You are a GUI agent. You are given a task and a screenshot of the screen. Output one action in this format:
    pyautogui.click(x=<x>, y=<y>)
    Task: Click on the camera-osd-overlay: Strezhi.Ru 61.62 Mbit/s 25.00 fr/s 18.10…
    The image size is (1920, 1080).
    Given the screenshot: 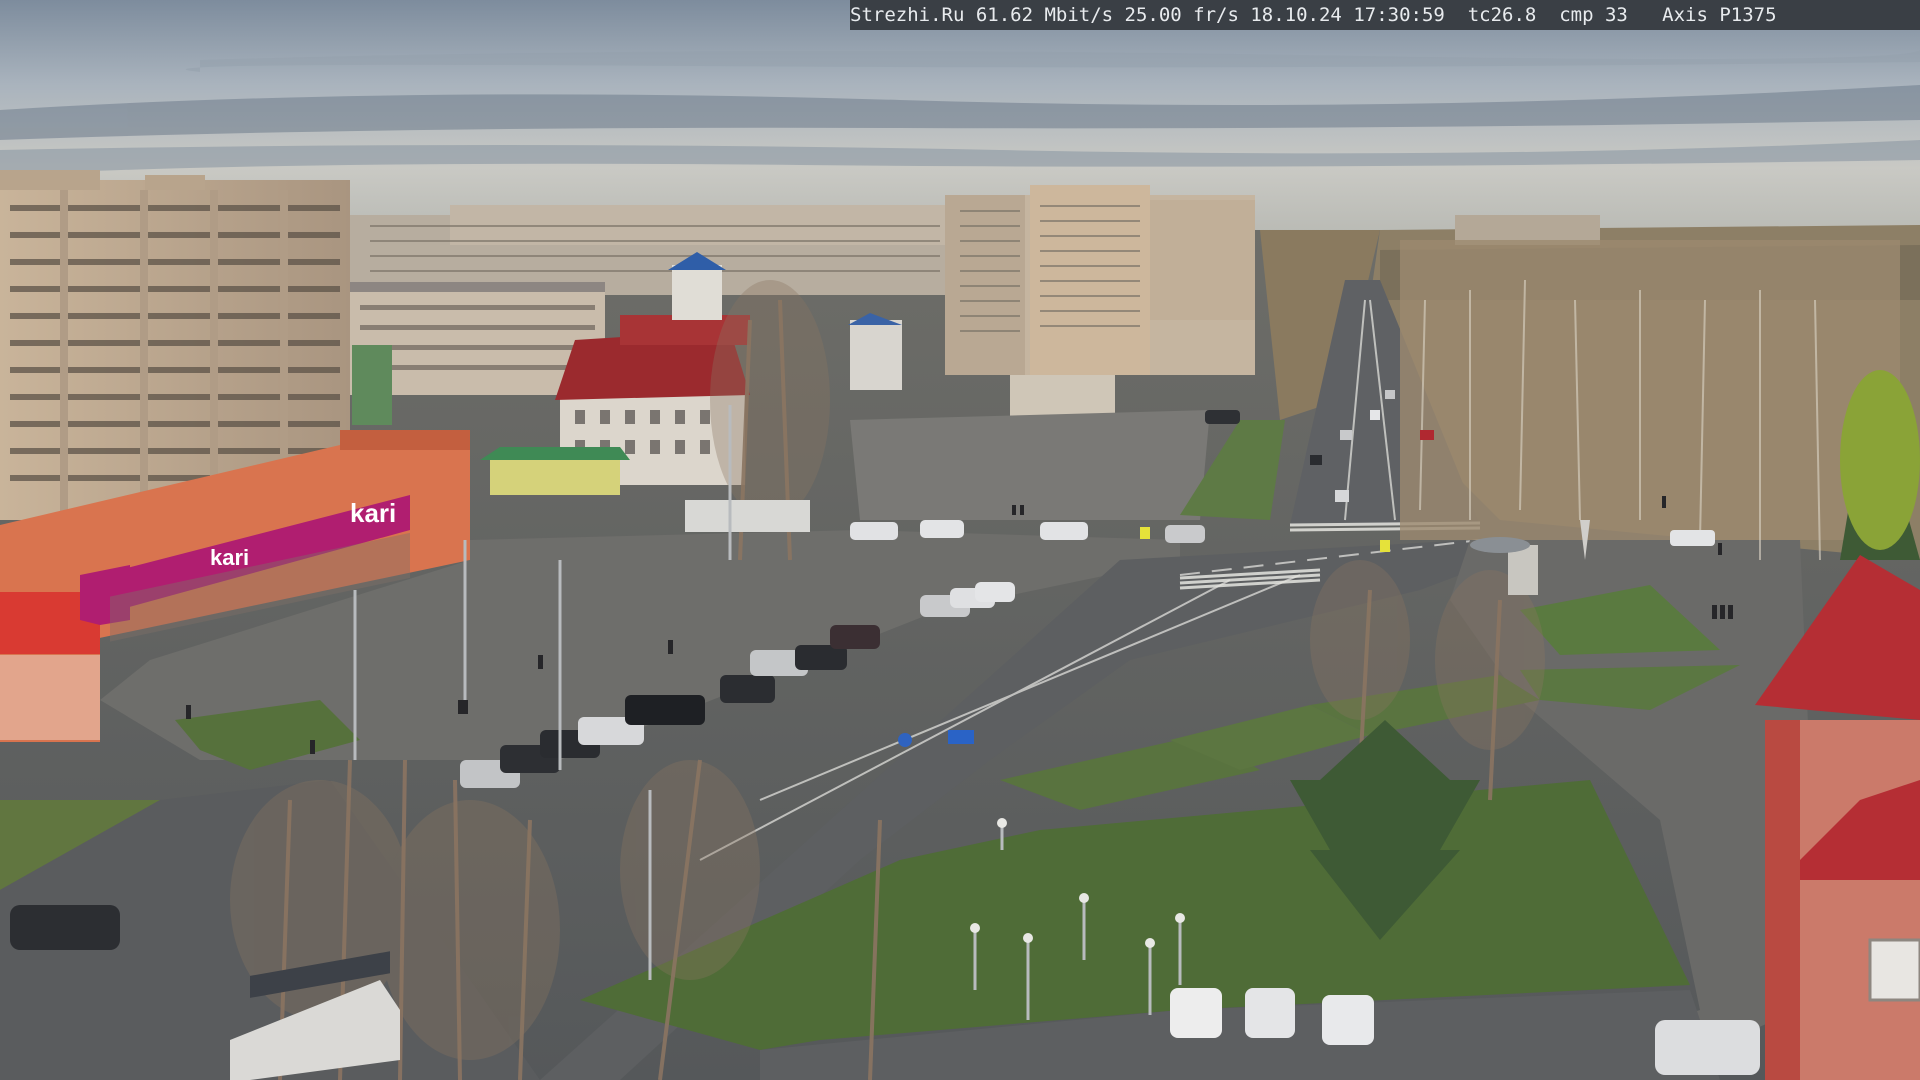 What is the action you would take?
    pyautogui.click(x=1385, y=15)
    